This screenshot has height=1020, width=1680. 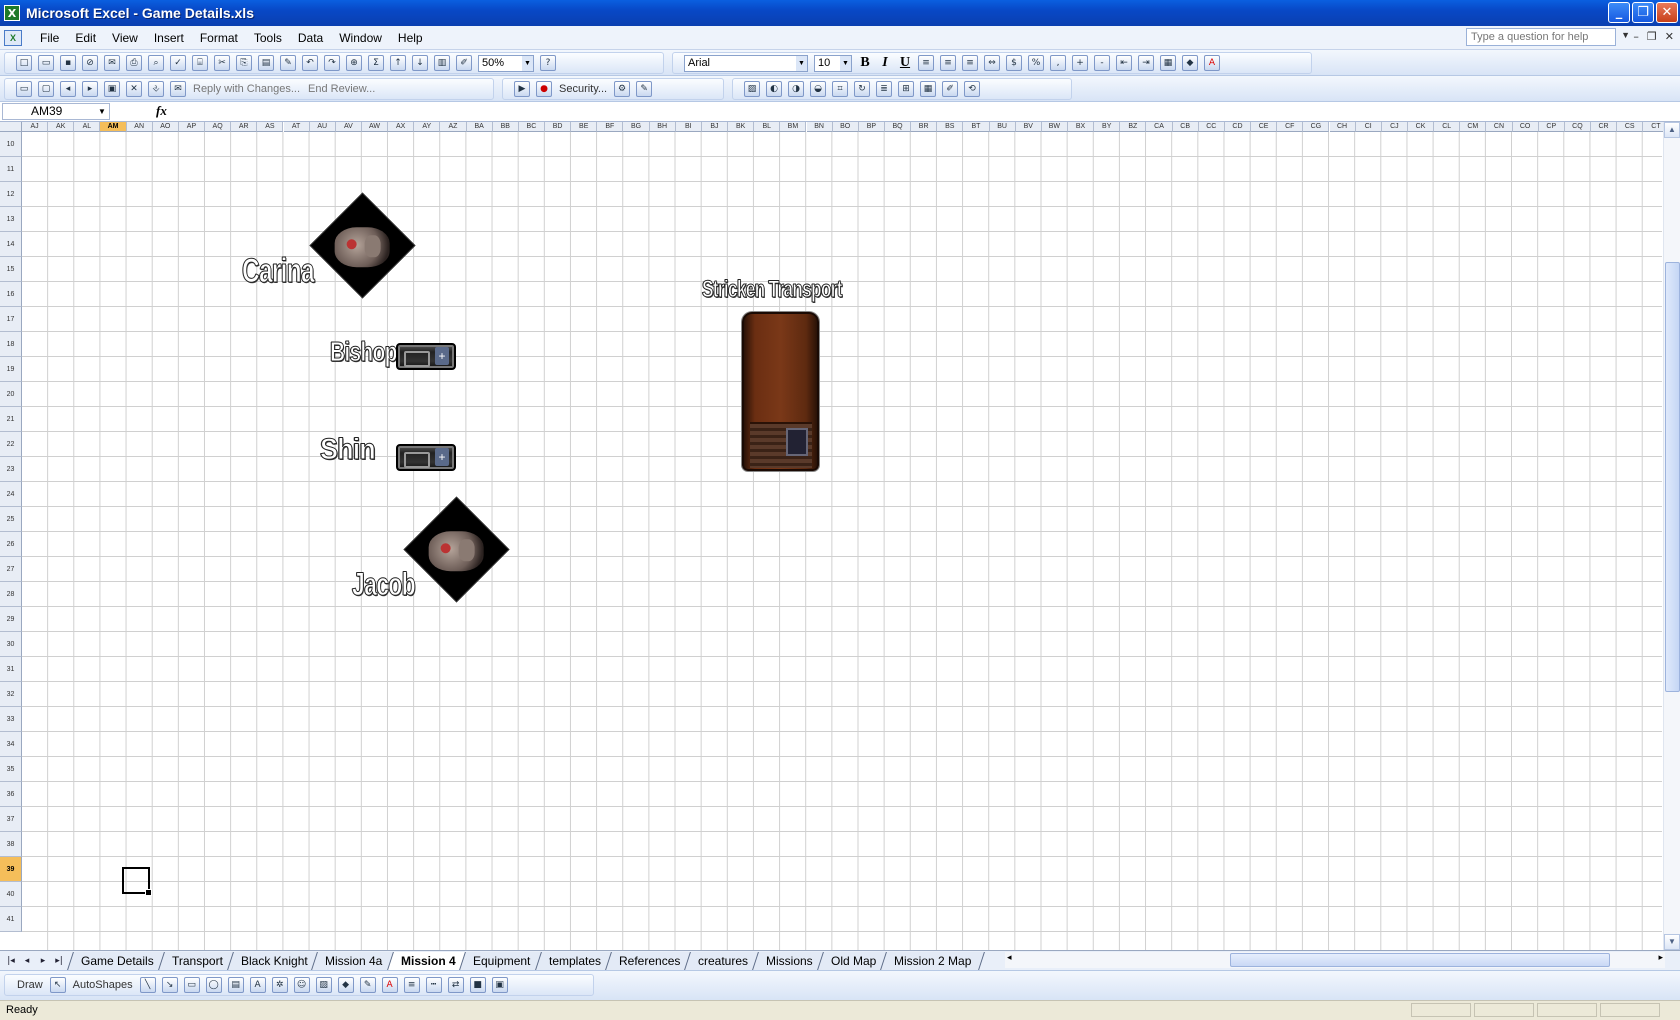 What do you see at coordinates (11, 144) in the screenshot?
I see `row-header-10: 10` at bounding box center [11, 144].